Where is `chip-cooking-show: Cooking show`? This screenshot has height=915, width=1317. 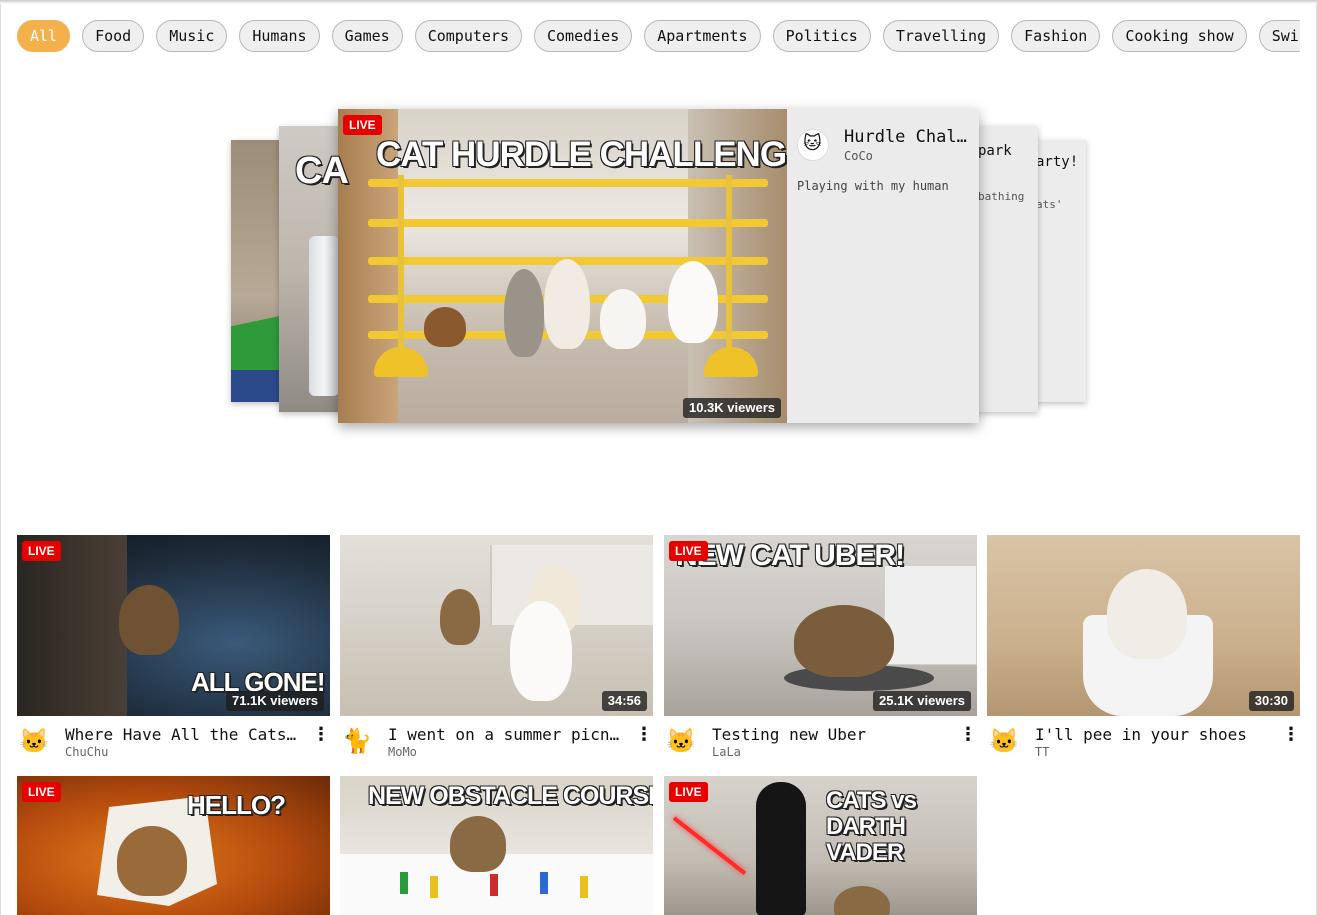
chip-cooking-show: Cooking show is located at coordinates (1179, 36).